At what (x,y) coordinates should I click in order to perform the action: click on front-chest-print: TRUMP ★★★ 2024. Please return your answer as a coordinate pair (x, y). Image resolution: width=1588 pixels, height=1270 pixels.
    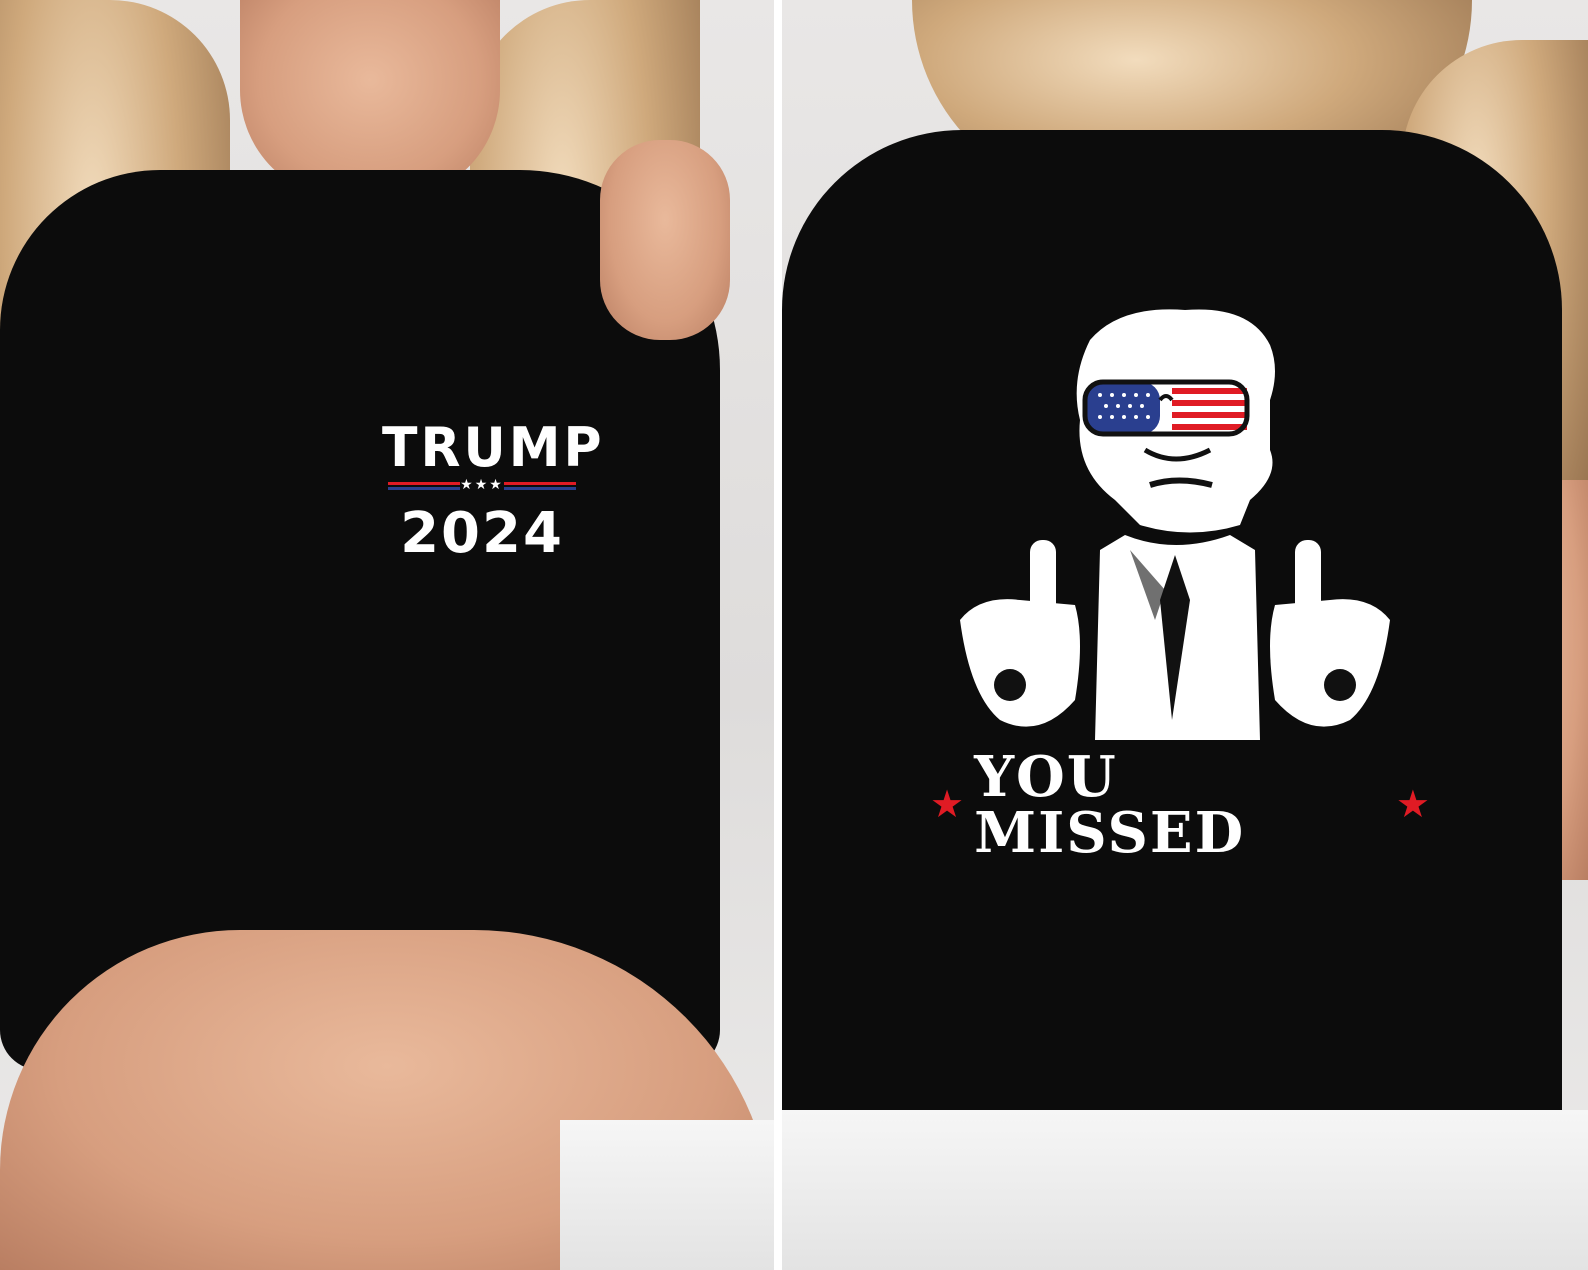
    Looking at the image, I should click on (493, 491).